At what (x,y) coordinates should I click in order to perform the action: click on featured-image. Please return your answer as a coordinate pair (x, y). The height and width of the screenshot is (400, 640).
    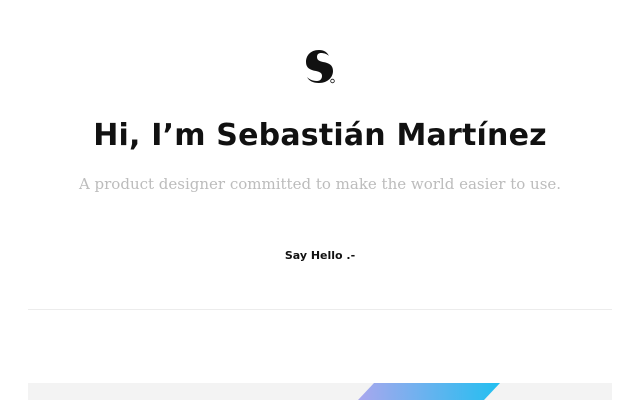
    Looking at the image, I should click on (320, 391).